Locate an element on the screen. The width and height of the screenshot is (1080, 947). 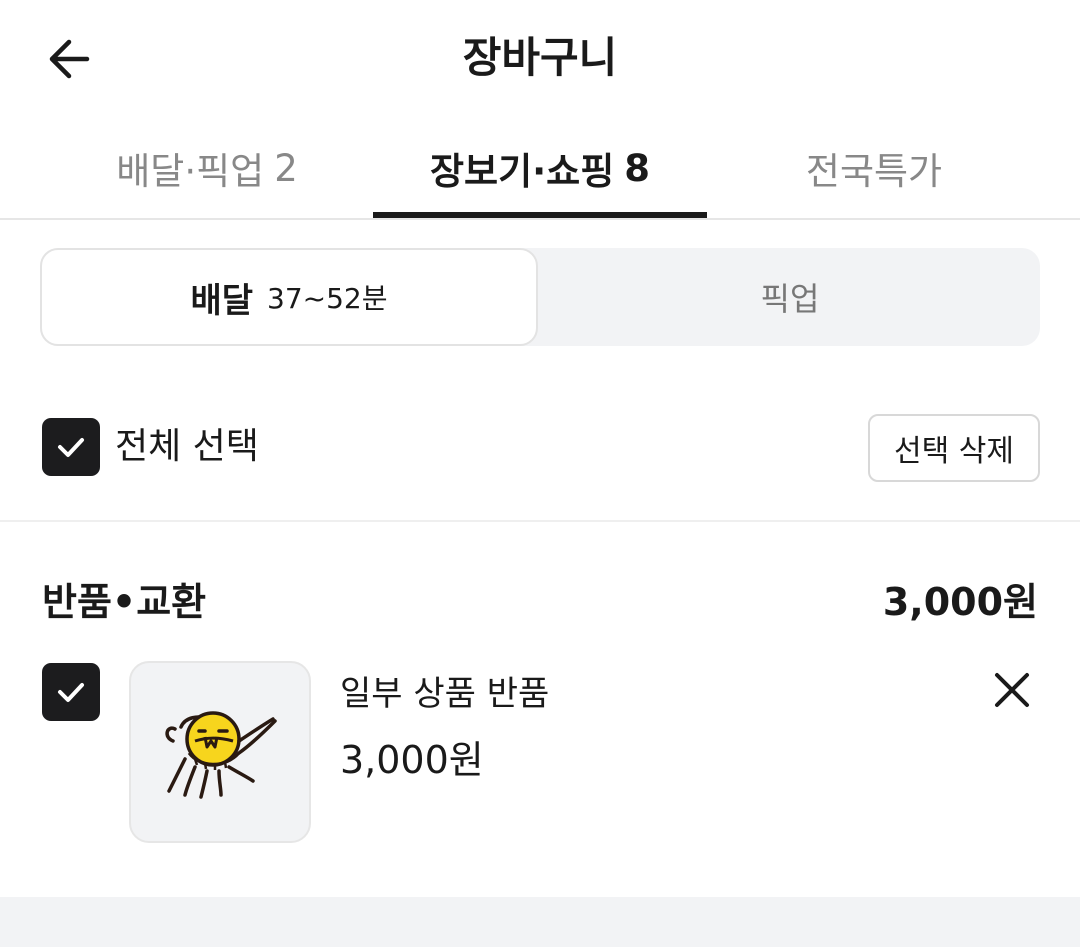
delivery-option: 배달 37~52분 is located at coordinates (289, 297).